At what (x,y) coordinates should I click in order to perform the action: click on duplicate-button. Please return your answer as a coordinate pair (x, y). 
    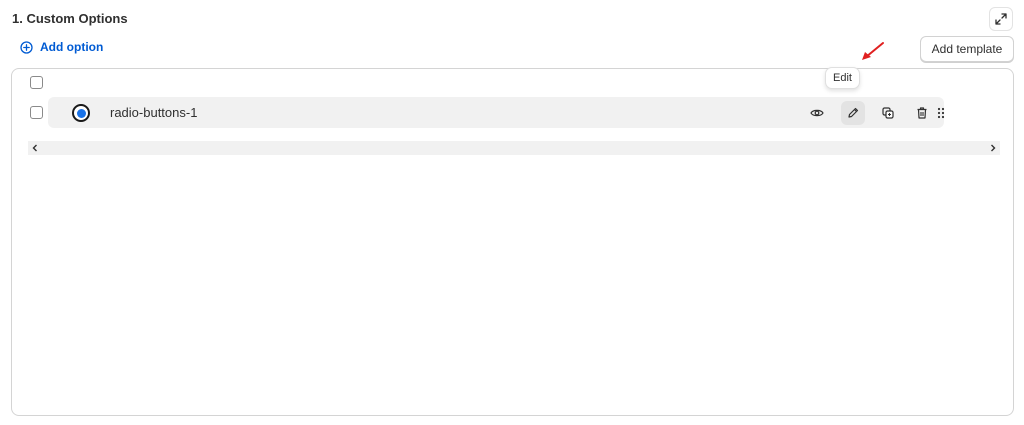
    Looking at the image, I should click on (888, 113).